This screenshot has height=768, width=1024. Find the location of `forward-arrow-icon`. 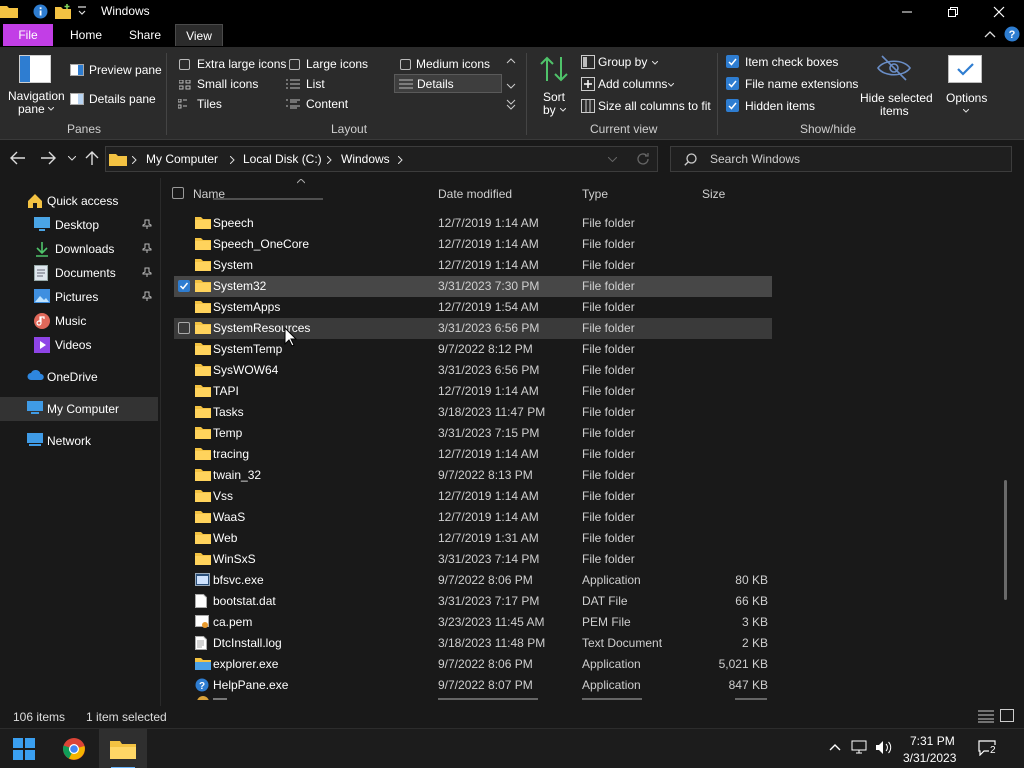

forward-arrow-icon is located at coordinates (48, 158).